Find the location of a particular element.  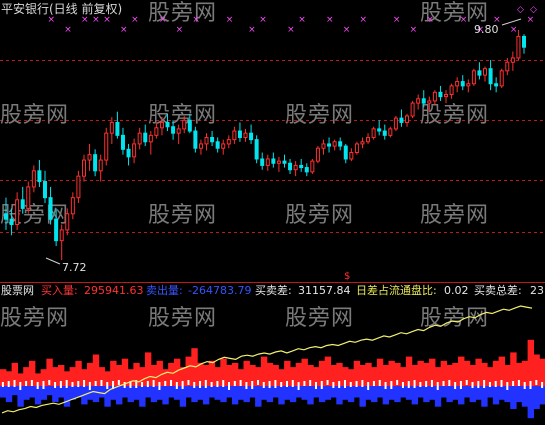

ratio-value: 0.02 is located at coordinates (456, 290).